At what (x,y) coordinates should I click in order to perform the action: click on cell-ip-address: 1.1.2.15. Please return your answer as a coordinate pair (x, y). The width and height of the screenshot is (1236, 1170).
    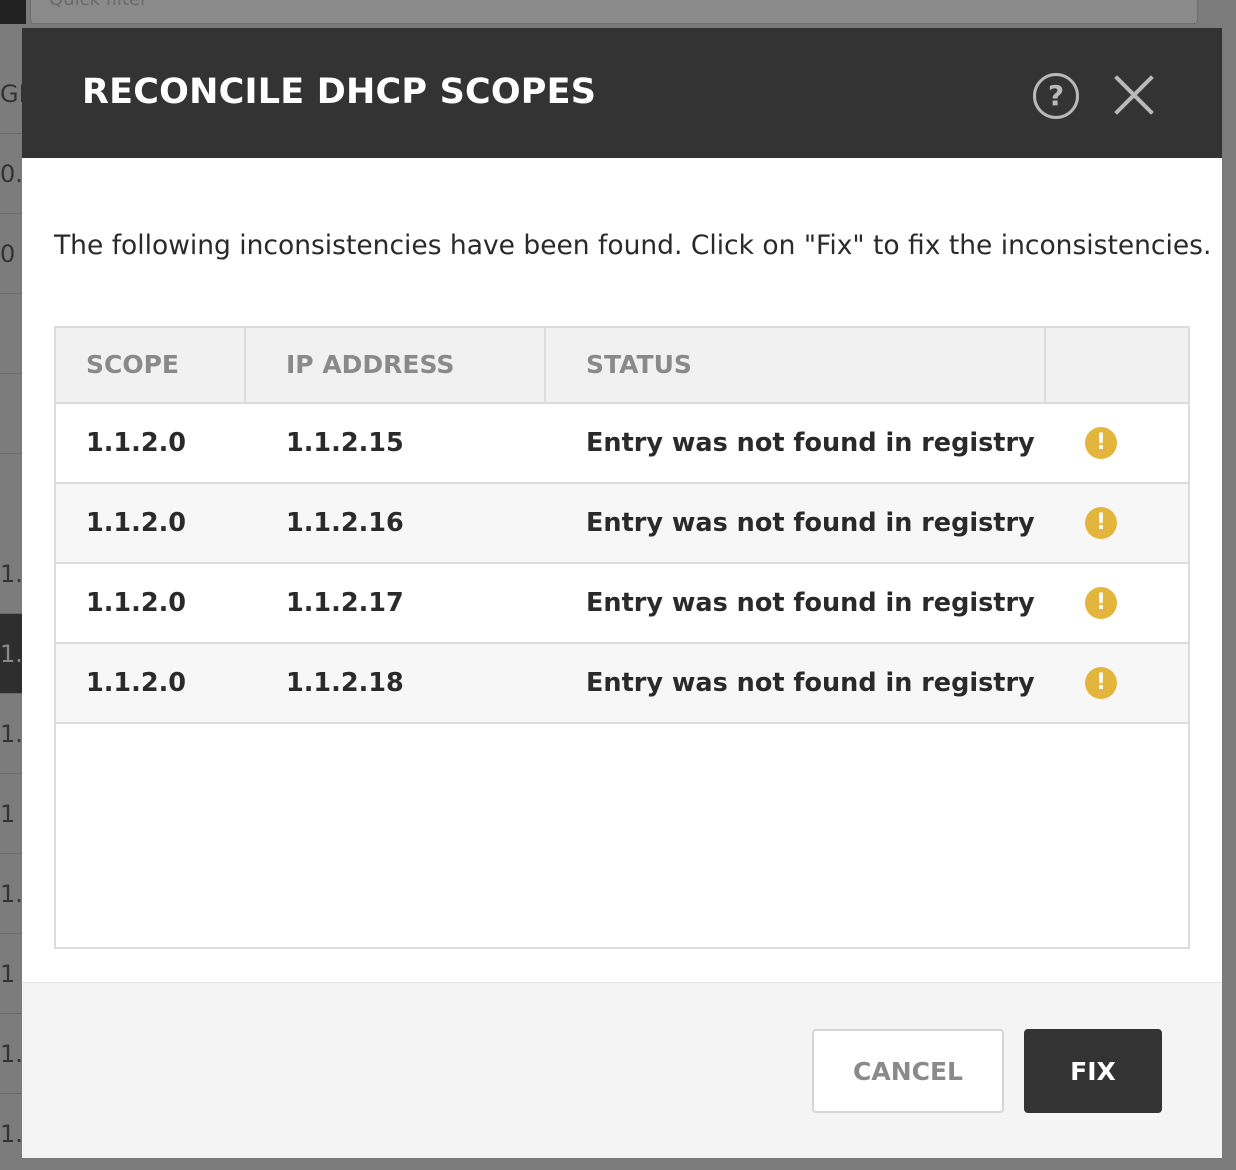
    Looking at the image, I should click on (345, 443).